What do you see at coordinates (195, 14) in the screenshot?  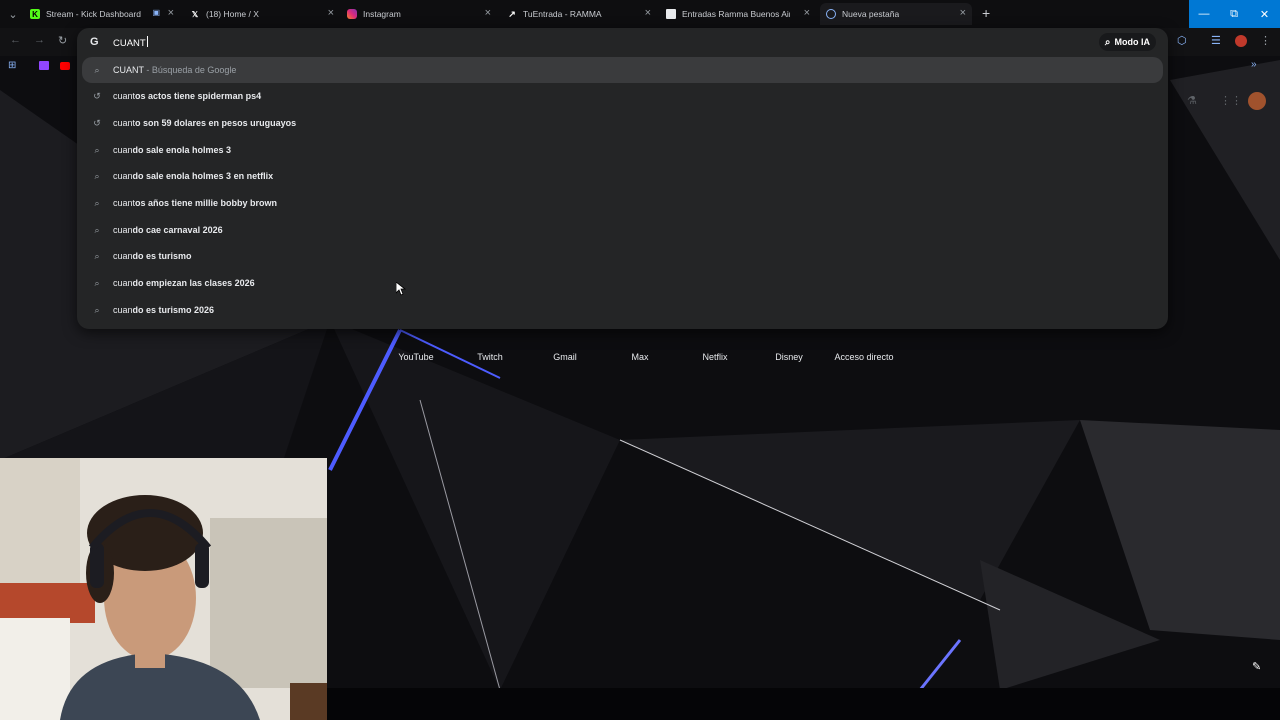 I see `x-icon: 𝕏` at bounding box center [195, 14].